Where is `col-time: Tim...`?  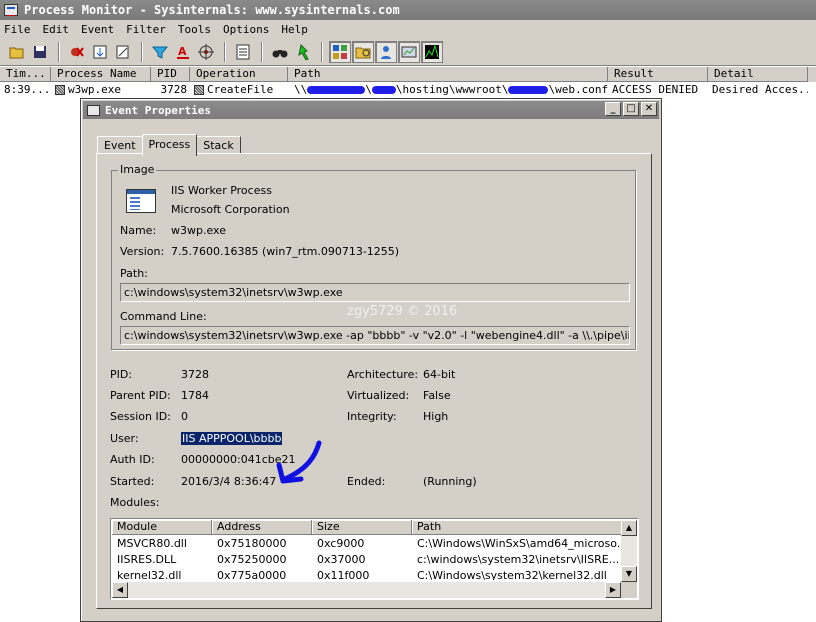 col-time: Tim... is located at coordinates (25, 74).